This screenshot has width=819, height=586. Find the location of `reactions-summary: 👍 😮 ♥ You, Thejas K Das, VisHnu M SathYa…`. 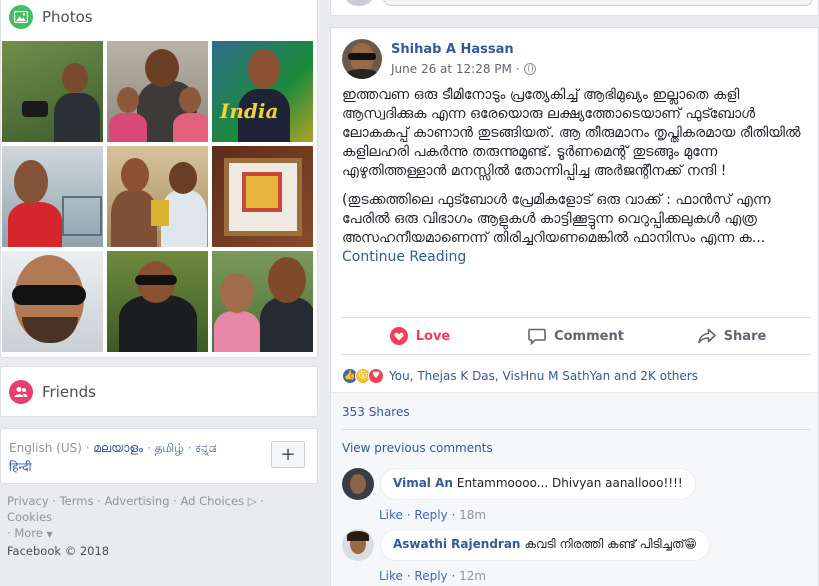

reactions-summary: 👍 😮 ♥ You, Thejas K Das, VisHnu M SathYa… is located at coordinates (520, 376).